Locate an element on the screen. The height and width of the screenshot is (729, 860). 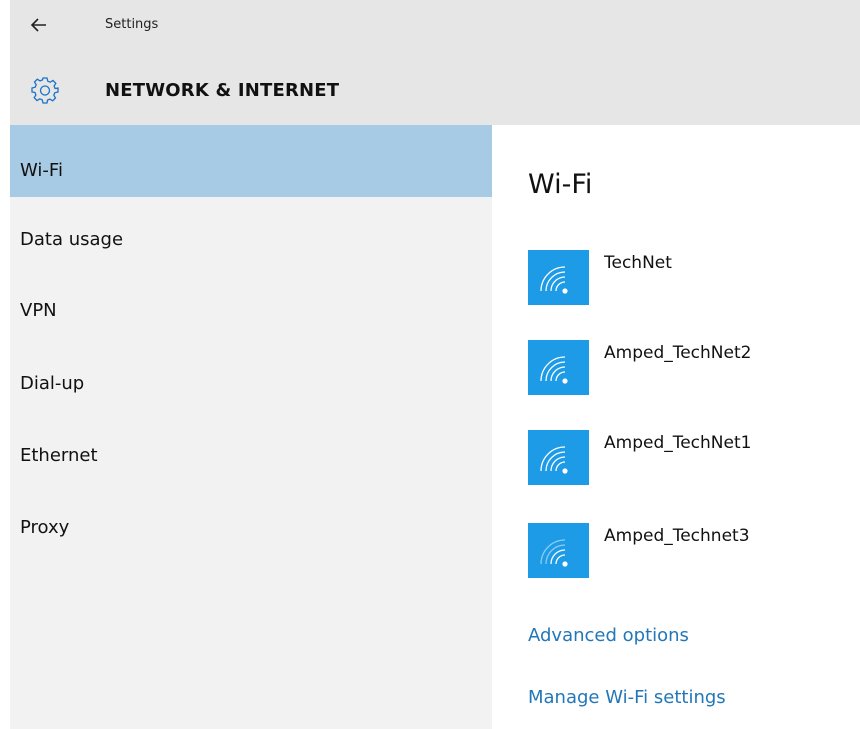
sidebar-item-label: VPN is located at coordinates (38, 310).